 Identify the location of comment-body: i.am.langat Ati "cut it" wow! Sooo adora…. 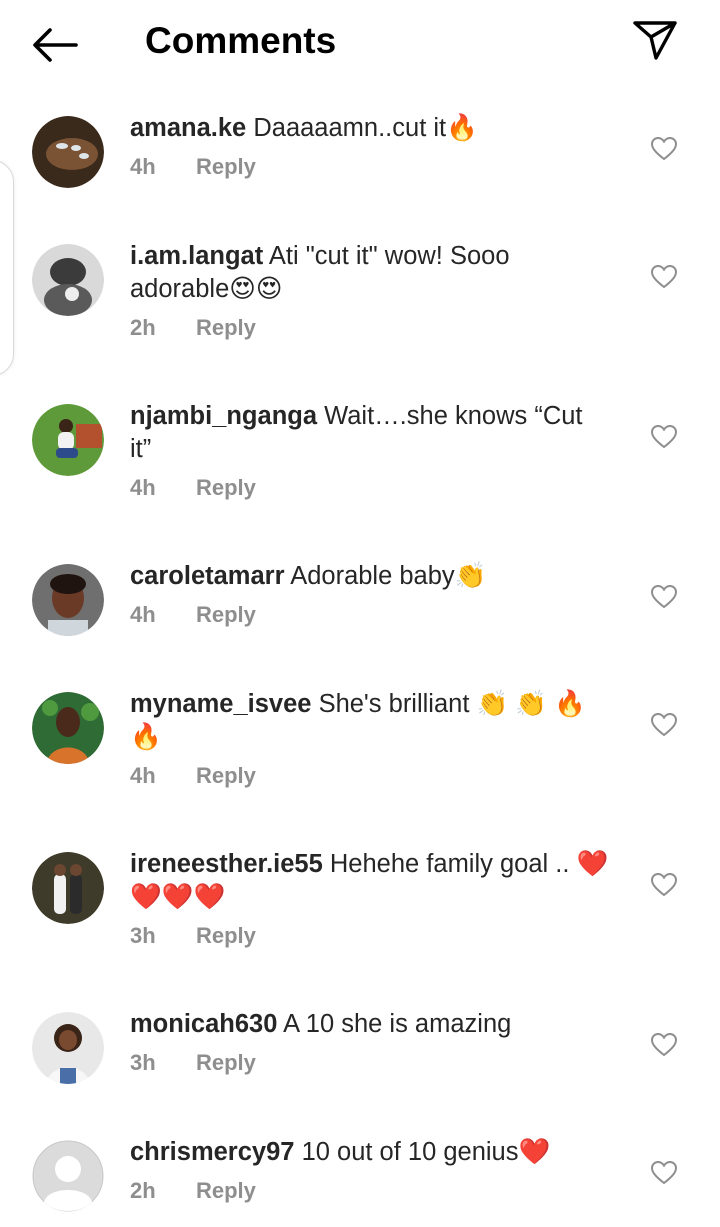
(370, 292).